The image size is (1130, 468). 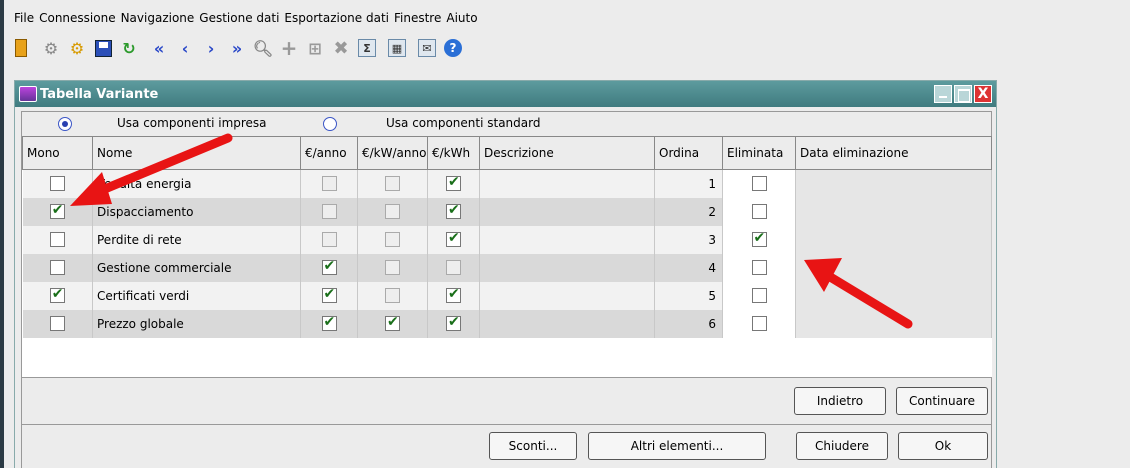 What do you see at coordinates (367, 48) in the screenshot?
I see `sum-icon: Σ` at bounding box center [367, 48].